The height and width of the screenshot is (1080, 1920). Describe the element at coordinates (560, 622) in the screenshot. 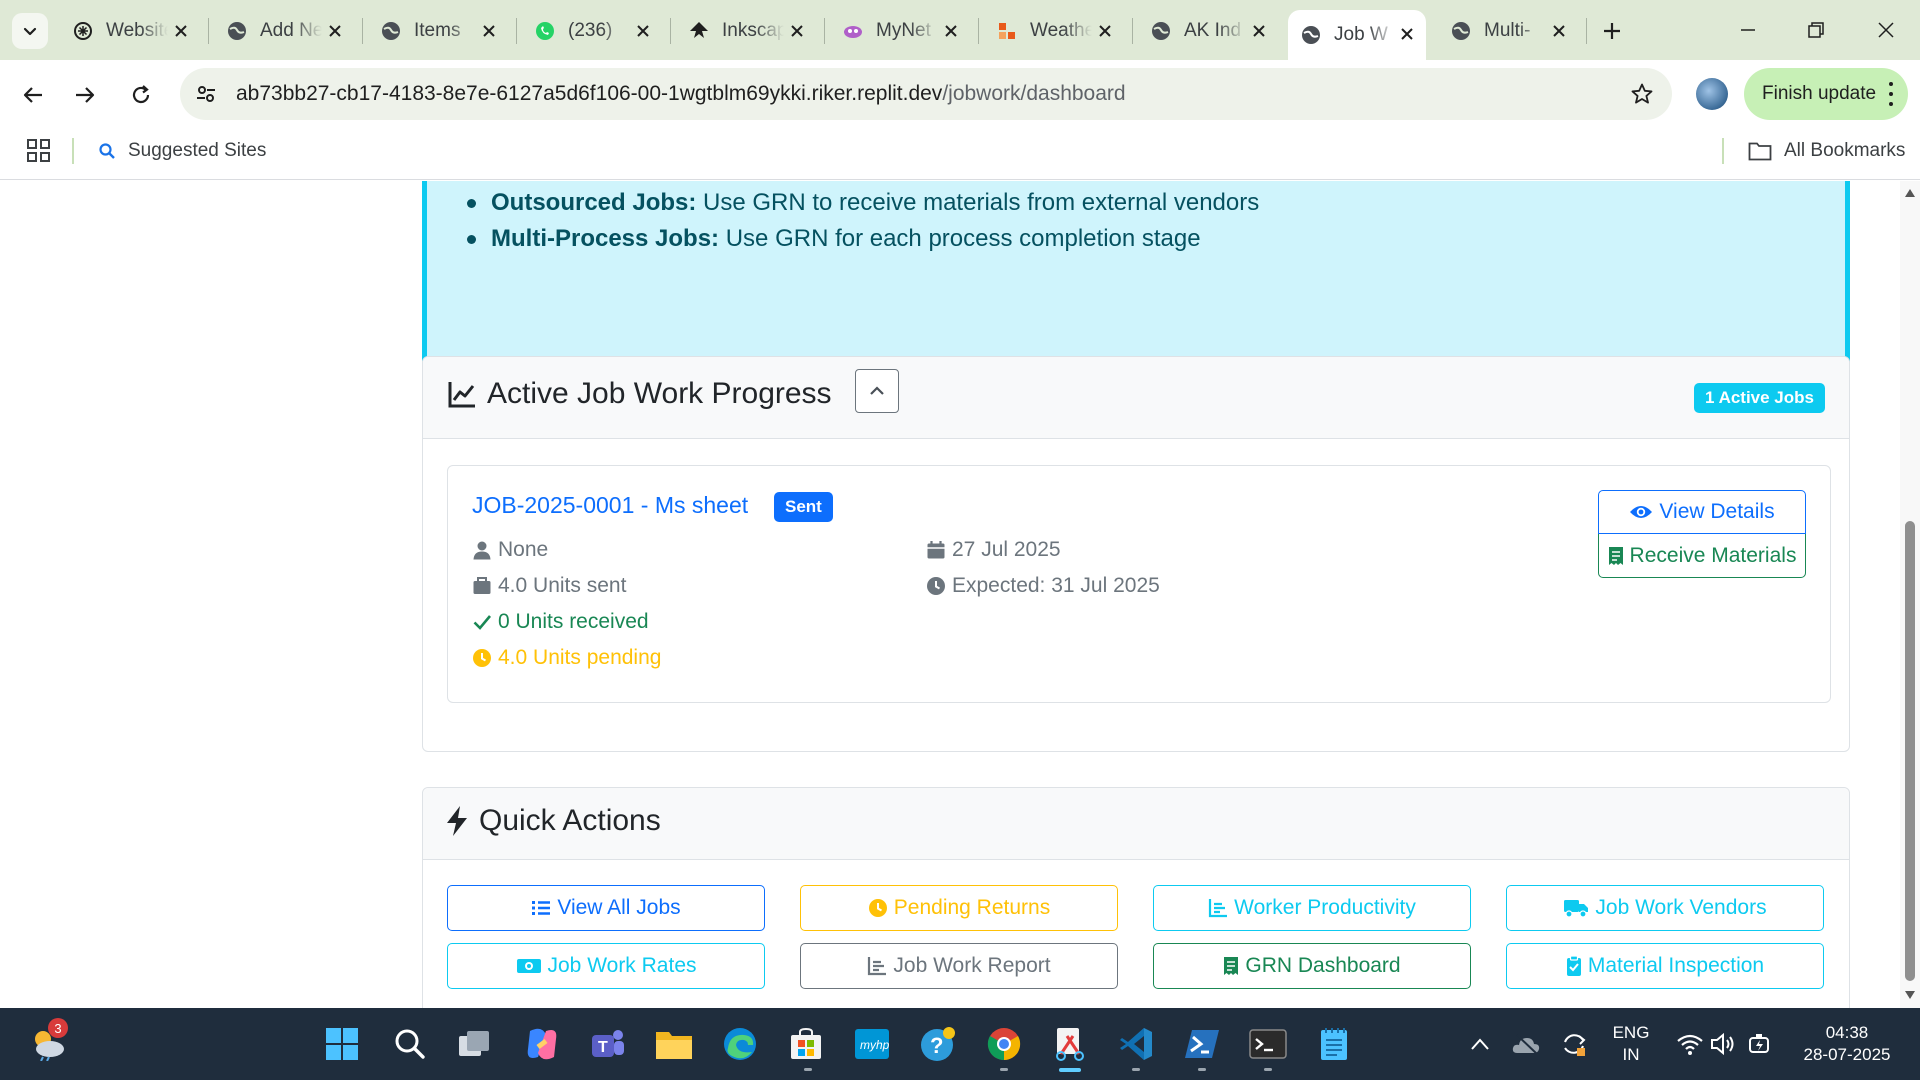

I see `job-received: 0 Units received` at that location.